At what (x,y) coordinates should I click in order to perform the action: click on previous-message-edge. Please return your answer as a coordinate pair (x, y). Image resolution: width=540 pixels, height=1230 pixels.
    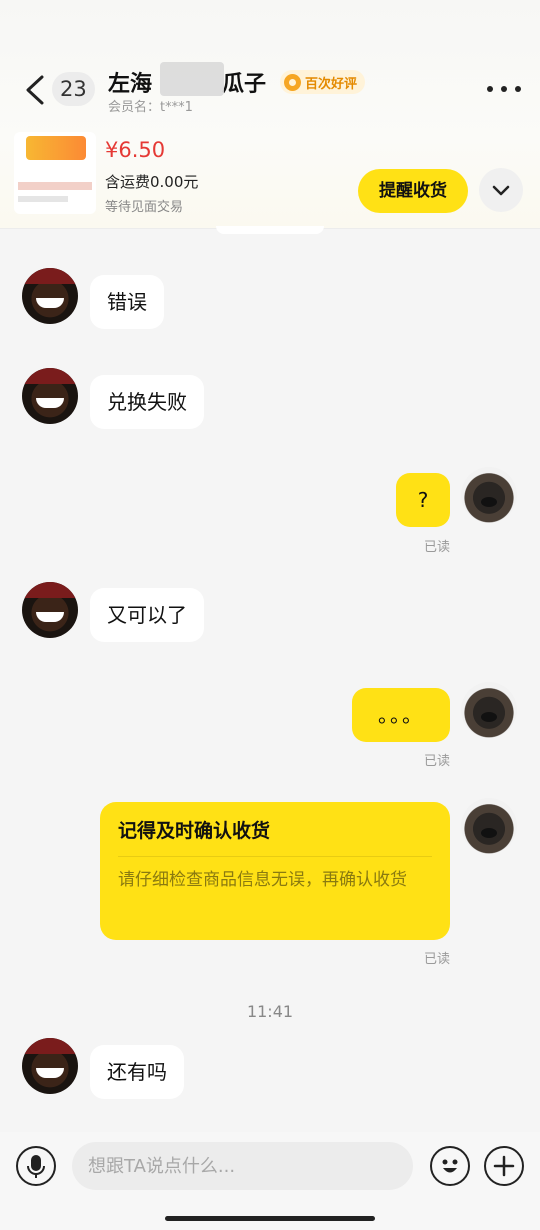
    Looking at the image, I should click on (270, 230).